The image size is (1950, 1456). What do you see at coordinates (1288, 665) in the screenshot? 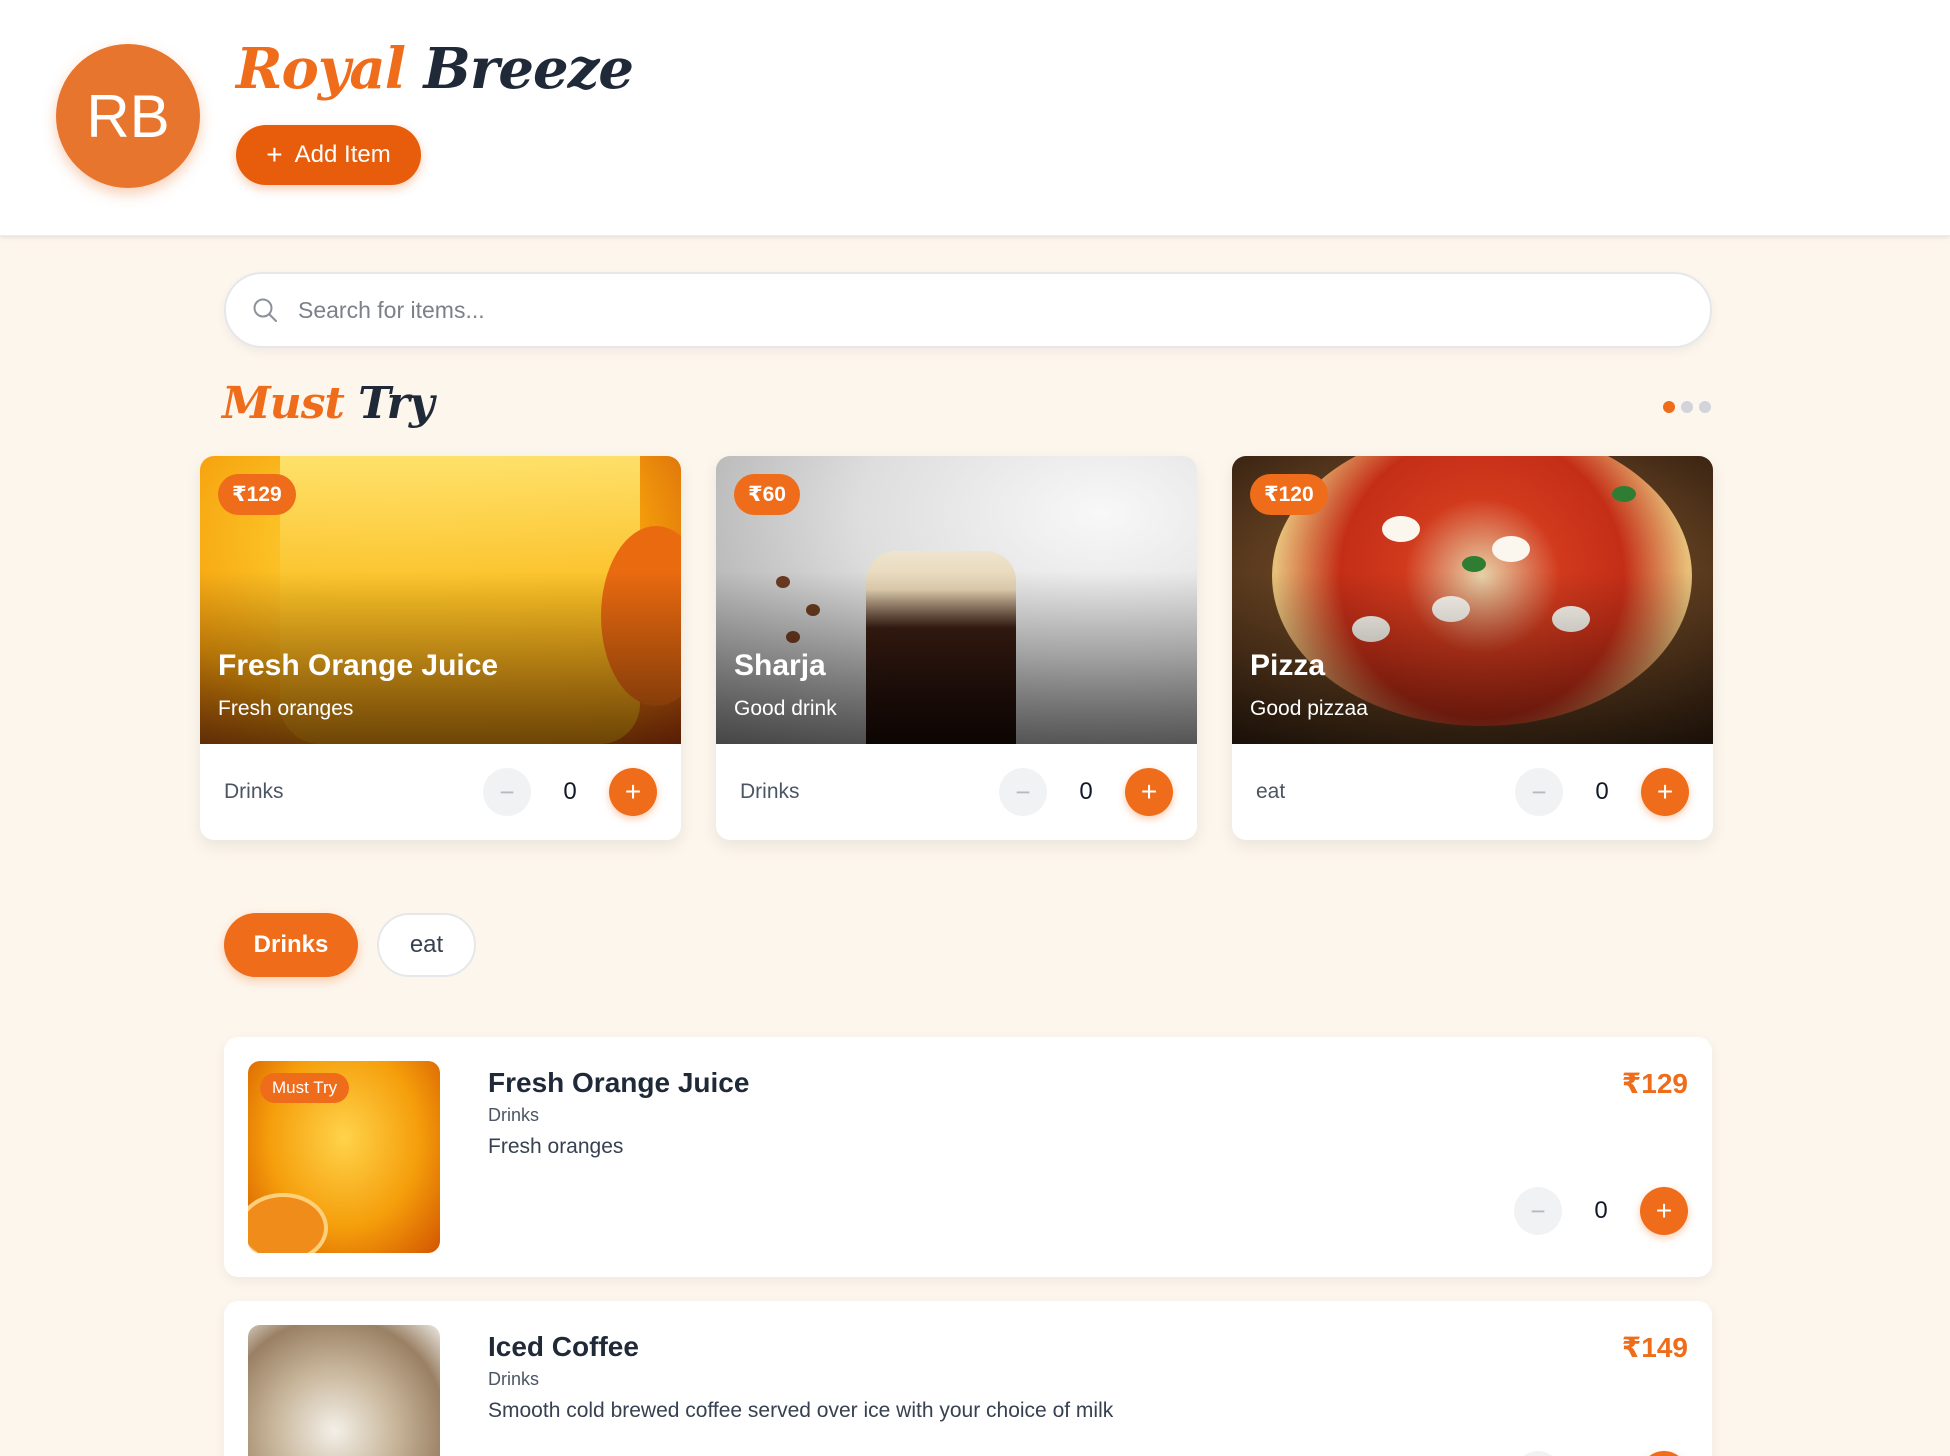
I see `card-name: Pizza` at bounding box center [1288, 665].